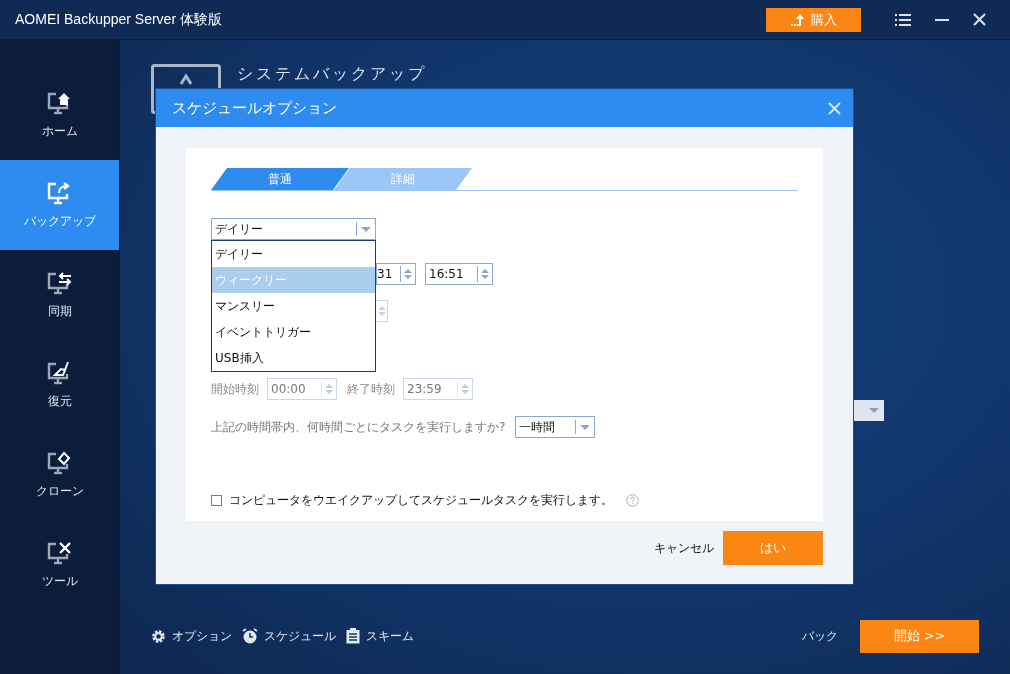 The width and height of the screenshot is (1010, 674). What do you see at coordinates (371, 389) in the screenshot?
I see `time-label: 終了時刻` at bounding box center [371, 389].